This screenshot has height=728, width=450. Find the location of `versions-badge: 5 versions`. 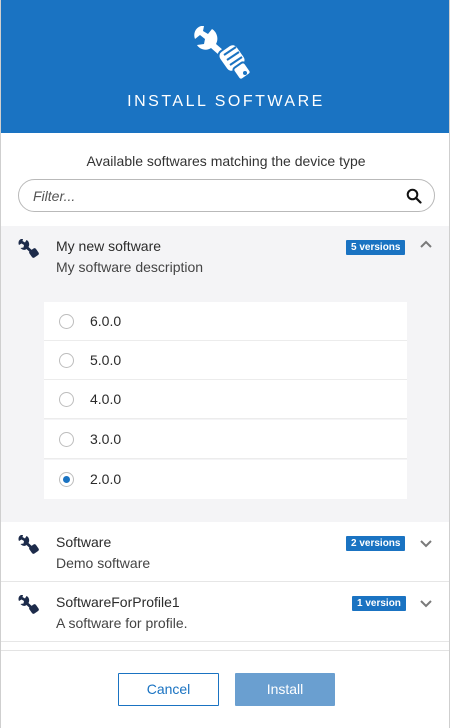

versions-badge: 5 versions is located at coordinates (376, 247).